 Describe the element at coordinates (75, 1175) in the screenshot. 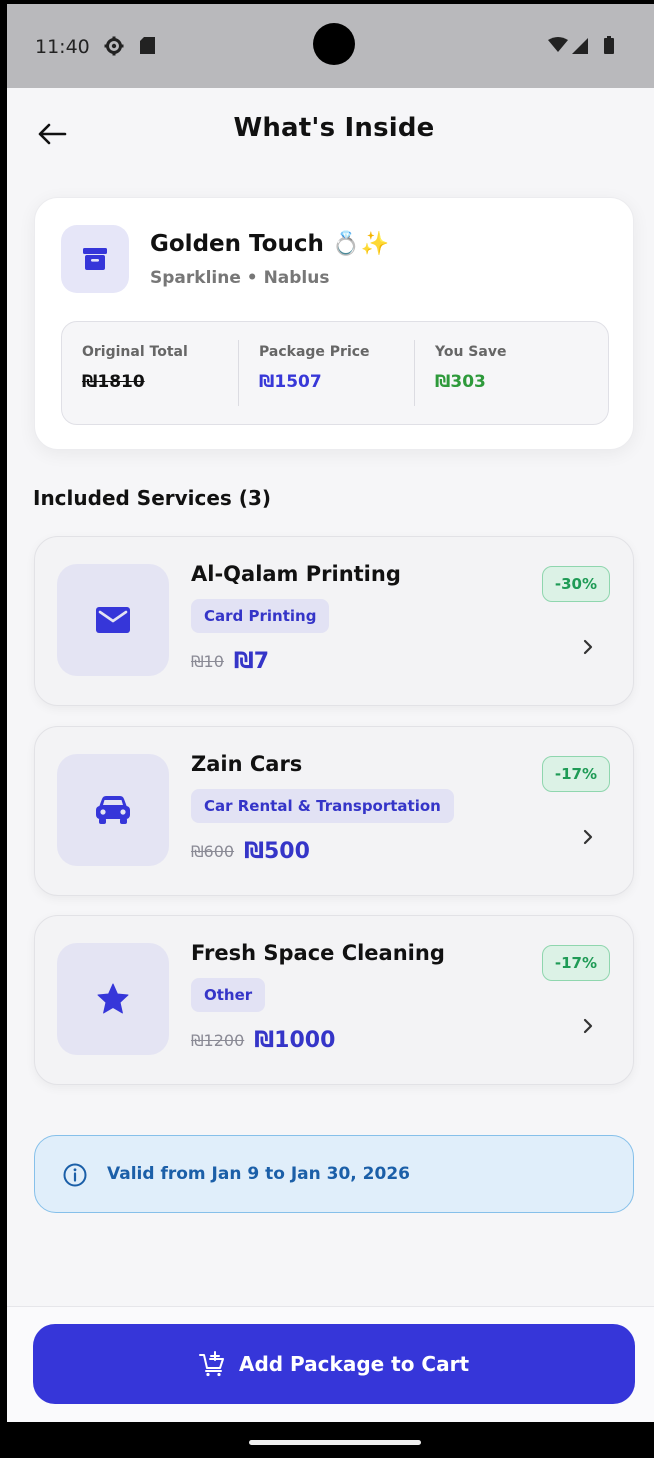

I see `info-icon` at that location.